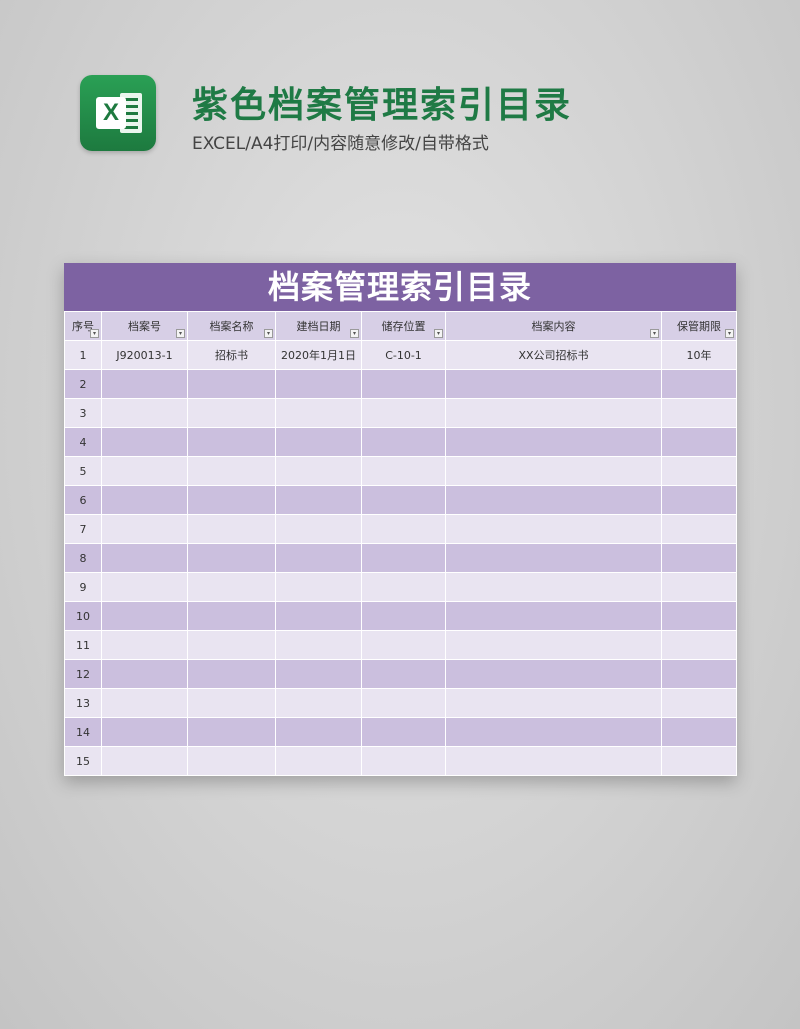 This screenshot has width=800, height=1029. Describe the element at coordinates (403, 355) in the screenshot. I see `cell-location: C-10-1` at that location.